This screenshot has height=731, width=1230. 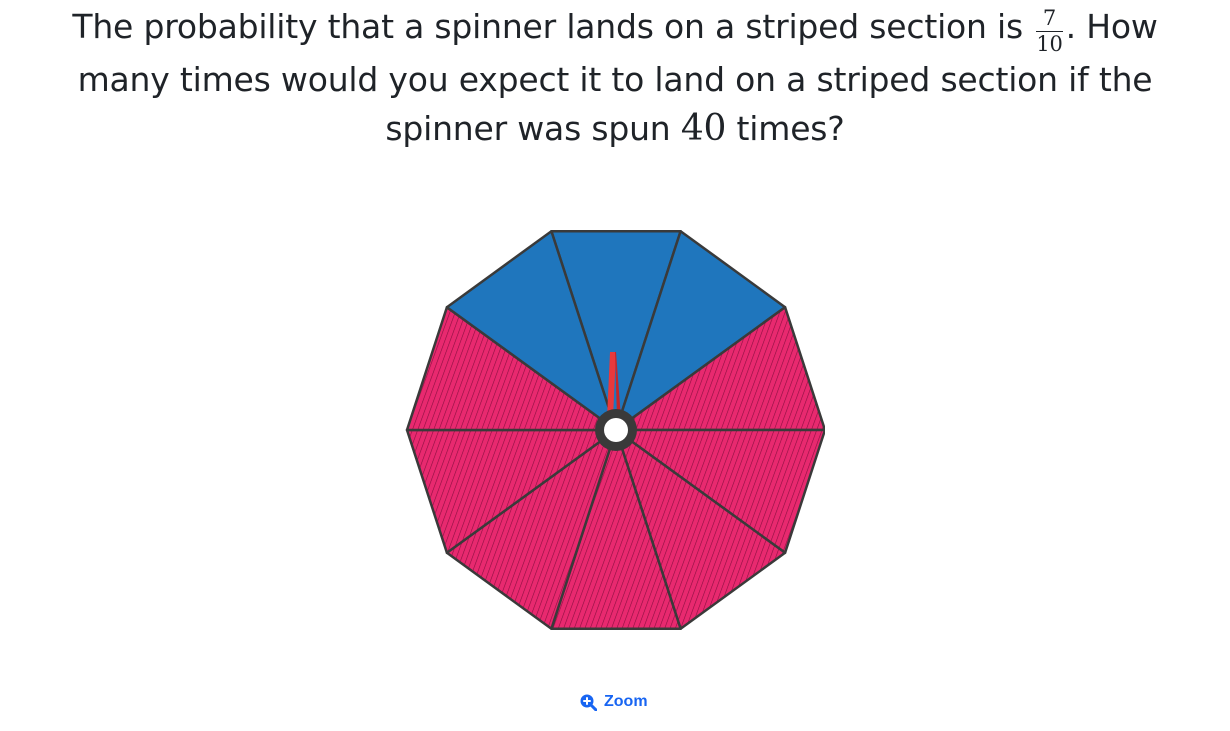 I want to click on zoom-label: Zoom, so click(x=626, y=701).